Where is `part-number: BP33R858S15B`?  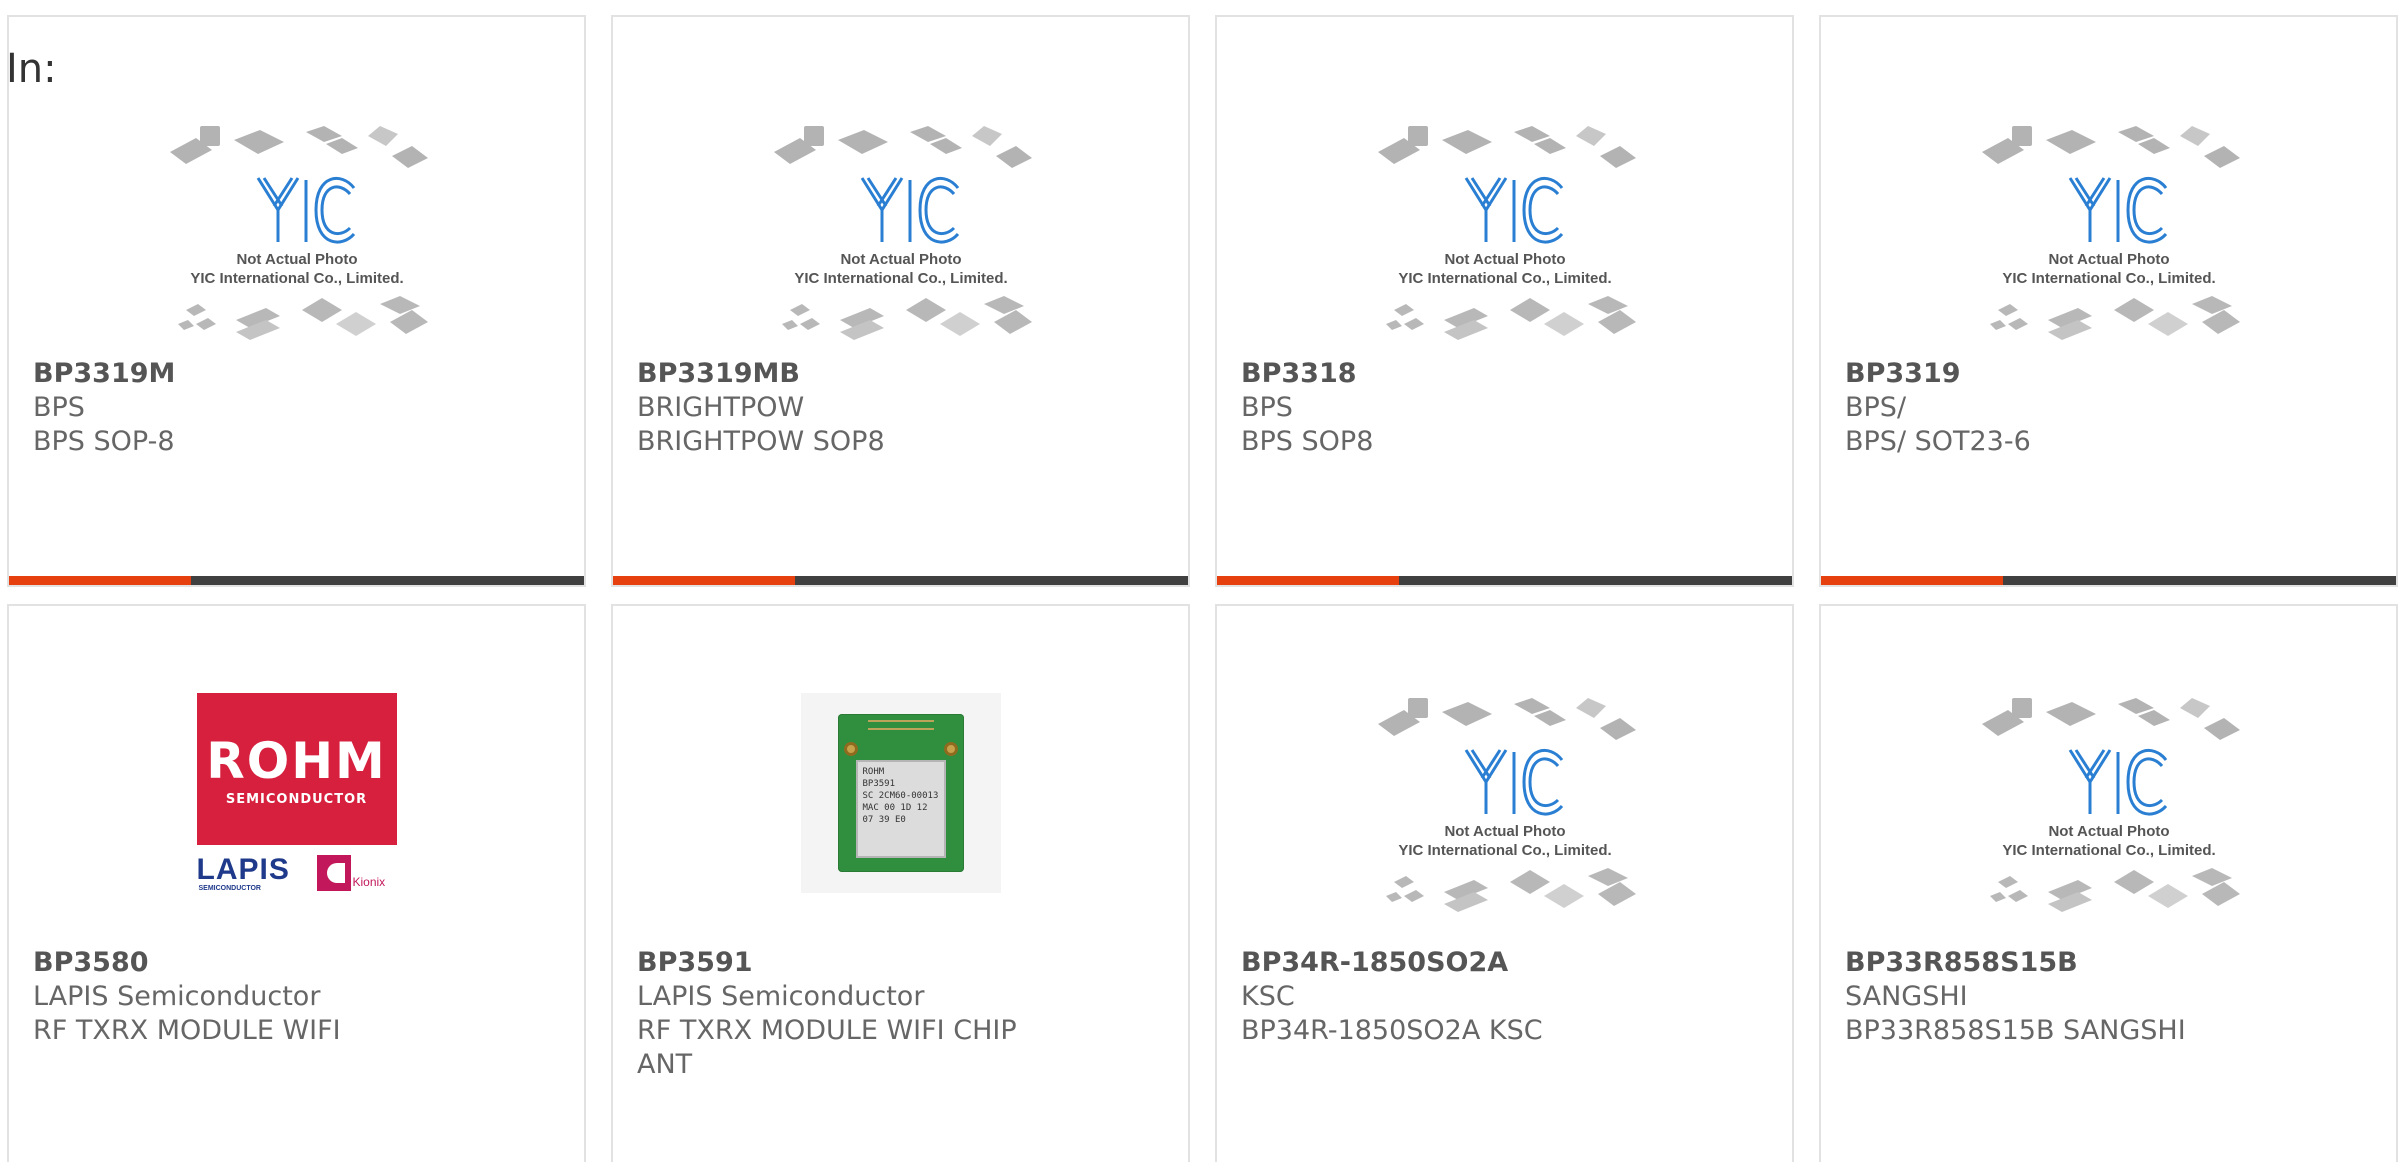
part-number: BP33R858S15B is located at coordinates (2108, 963).